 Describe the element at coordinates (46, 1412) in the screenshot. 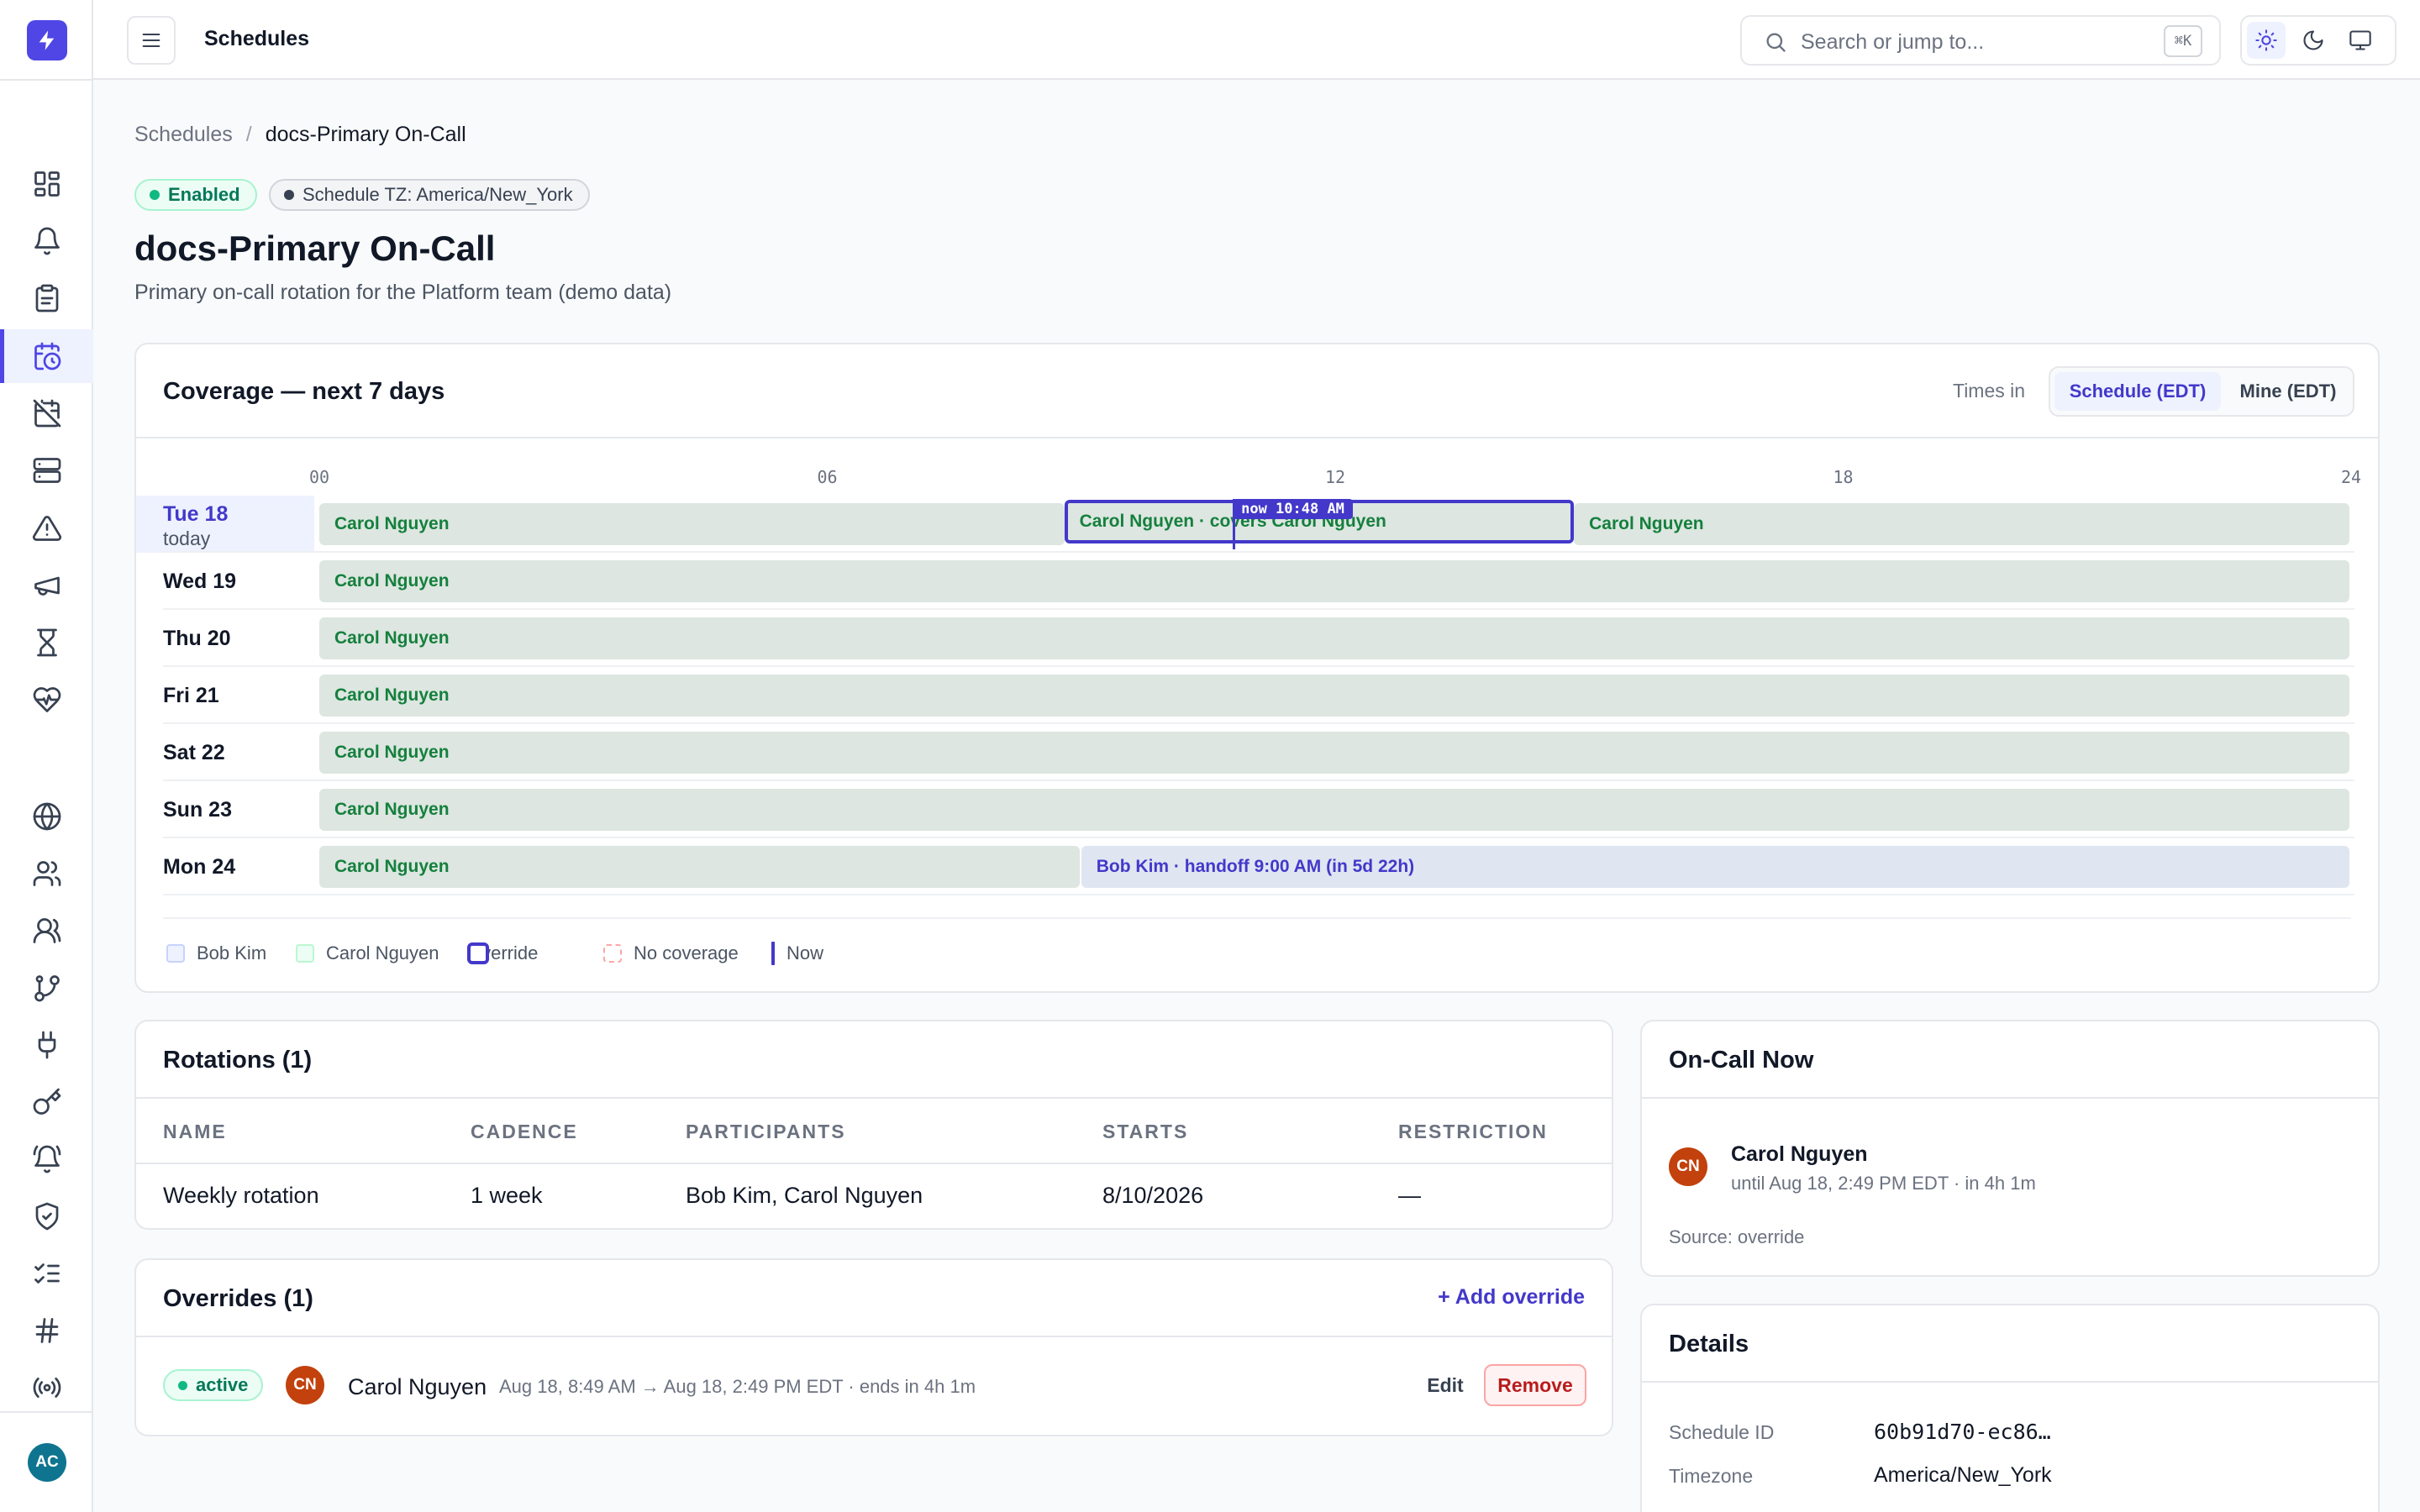

I see `sidebar-divider` at that location.